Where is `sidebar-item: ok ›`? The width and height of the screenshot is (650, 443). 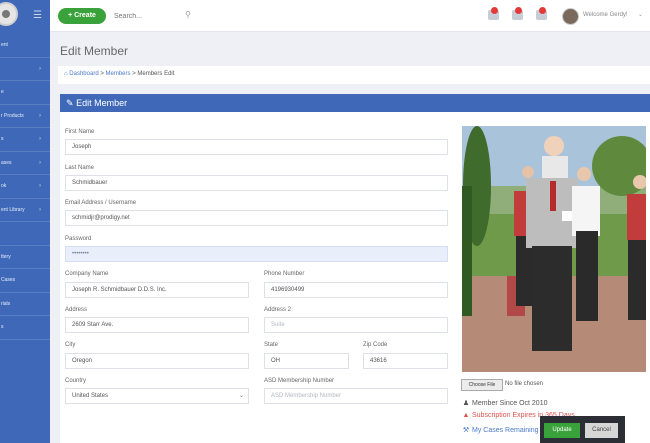
sidebar-item: ok › is located at coordinates (25, 187).